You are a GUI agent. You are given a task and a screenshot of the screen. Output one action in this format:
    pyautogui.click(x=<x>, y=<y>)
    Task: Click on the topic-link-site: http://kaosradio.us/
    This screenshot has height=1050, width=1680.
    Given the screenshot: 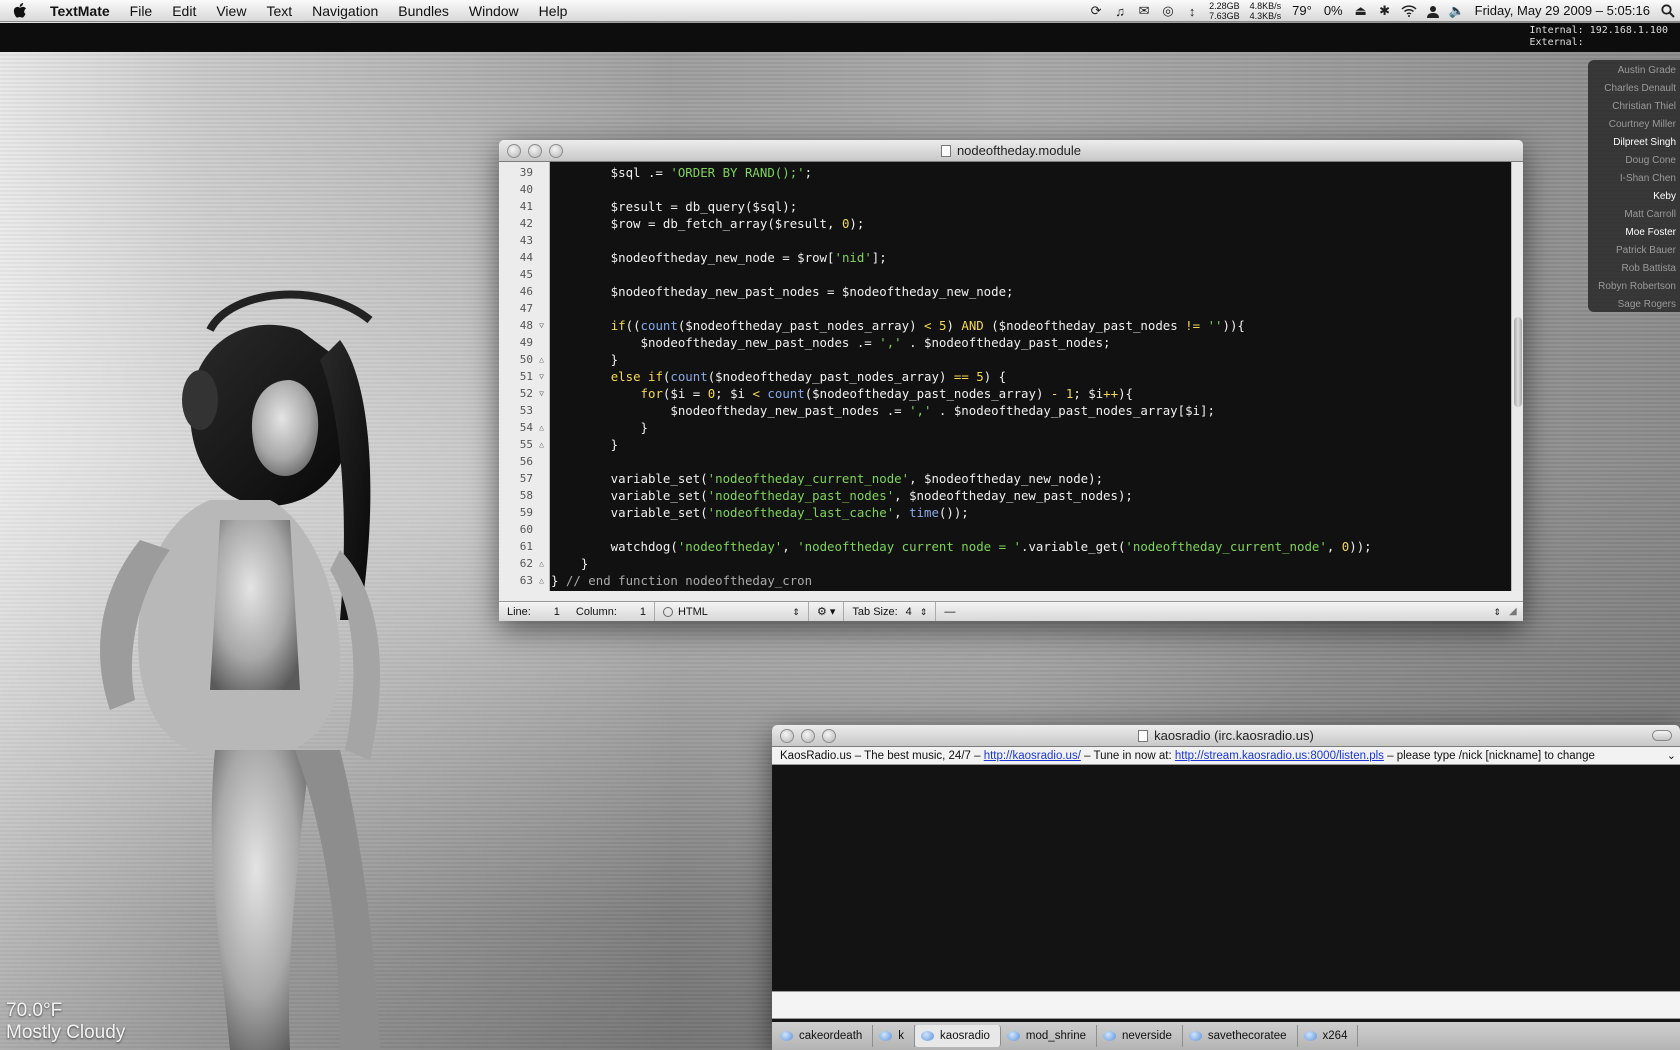 What is the action you would take?
    pyautogui.click(x=1032, y=756)
    